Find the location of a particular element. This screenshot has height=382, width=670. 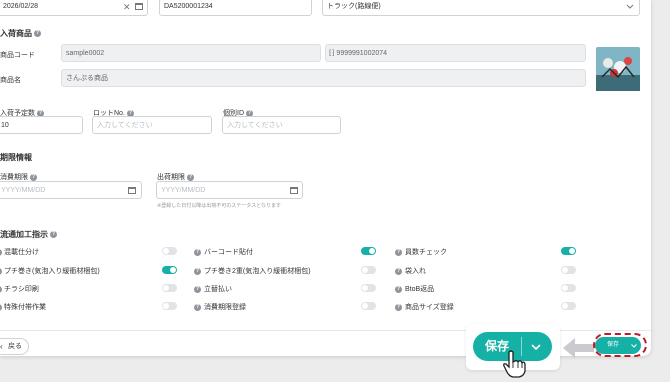

processing-item: ? バーコード貼付 is located at coordinates (223, 252).